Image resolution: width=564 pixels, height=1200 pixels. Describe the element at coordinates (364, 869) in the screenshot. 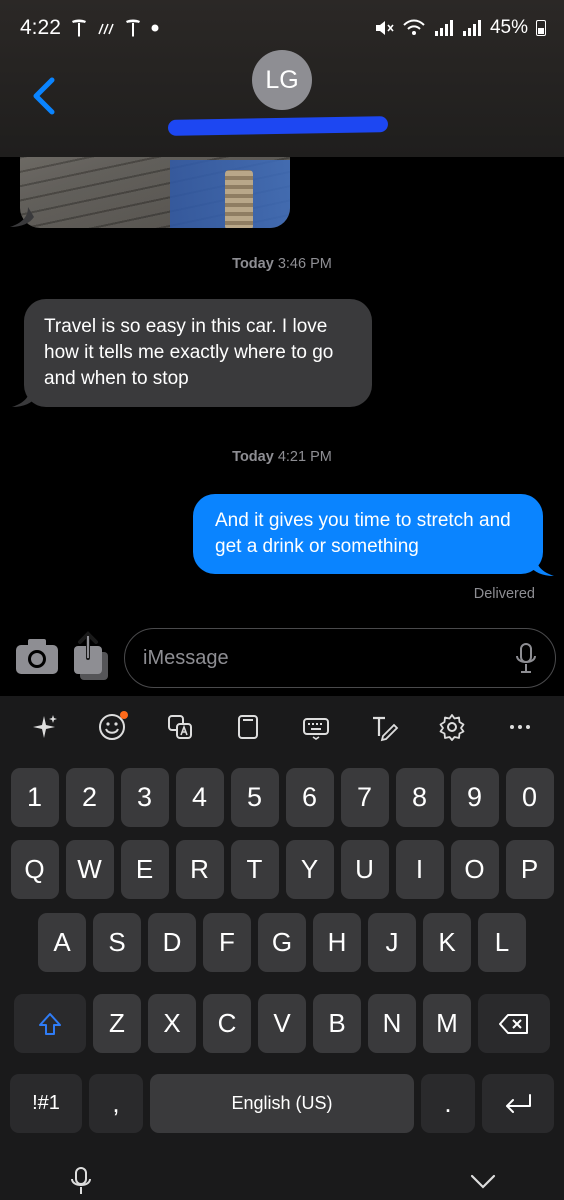

I see `key-u: U` at that location.